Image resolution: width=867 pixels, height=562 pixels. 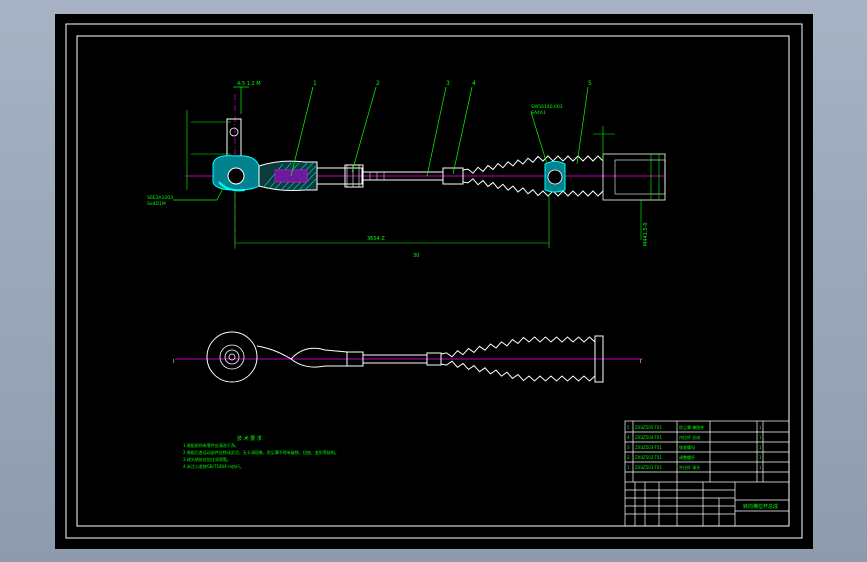 What do you see at coordinates (236, 155) in the screenshot?
I see `ball-joint` at bounding box center [236, 155].